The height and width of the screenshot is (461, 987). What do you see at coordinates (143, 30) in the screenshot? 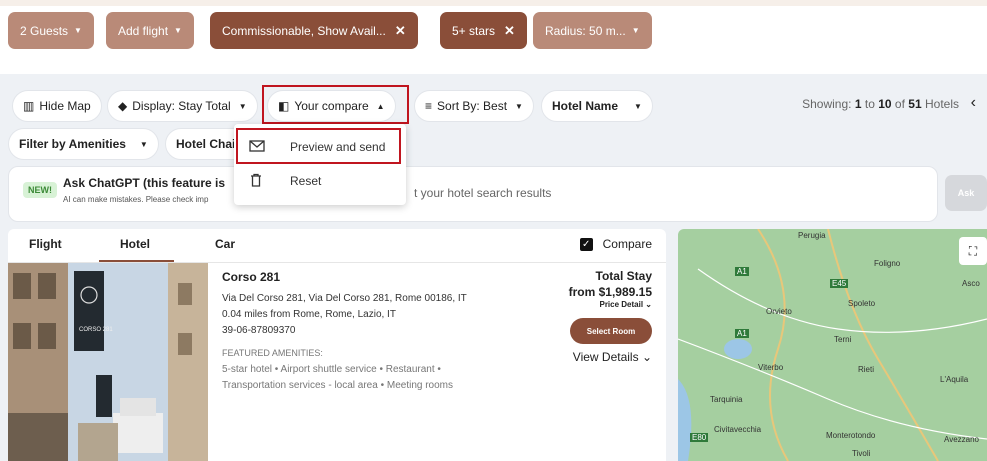
I see `add-flight-chip-label: Add flight` at bounding box center [143, 30].